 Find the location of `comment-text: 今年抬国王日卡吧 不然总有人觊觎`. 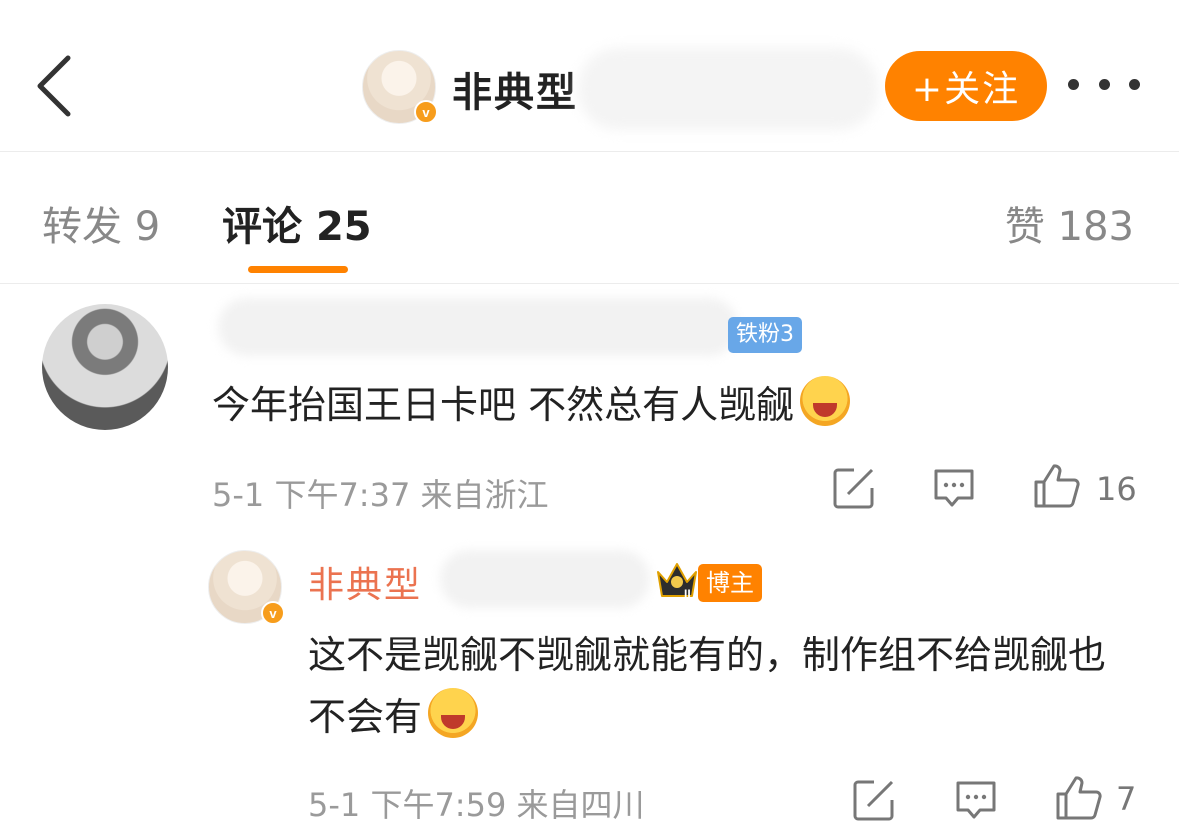

comment-text: 今年抬国王日卡吧 不然总有人觊觎 is located at coordinates (531, 405).